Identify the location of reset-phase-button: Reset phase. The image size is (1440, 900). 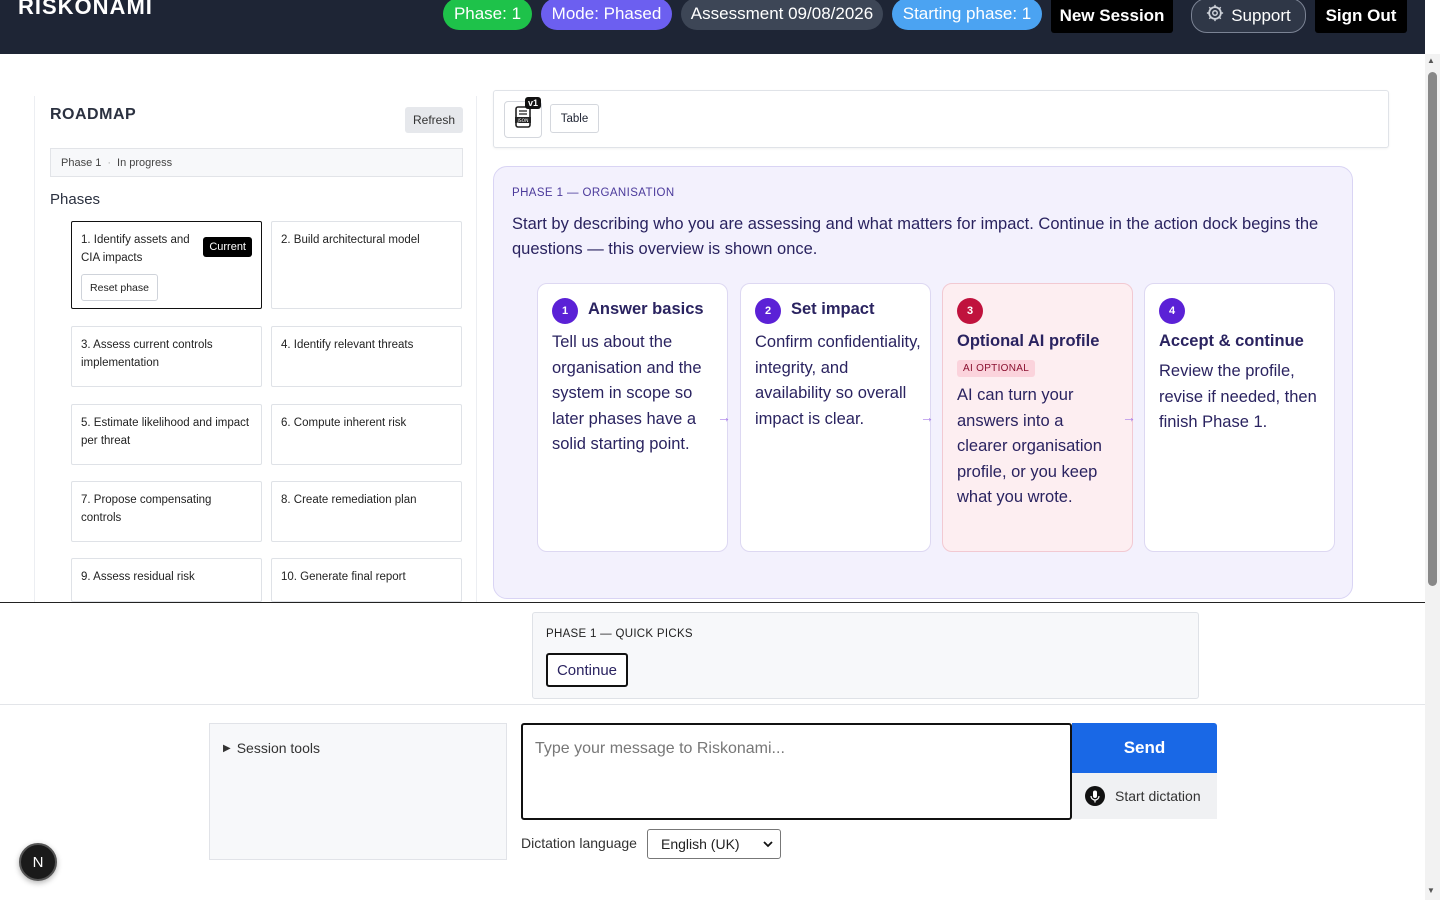
(119, 287).